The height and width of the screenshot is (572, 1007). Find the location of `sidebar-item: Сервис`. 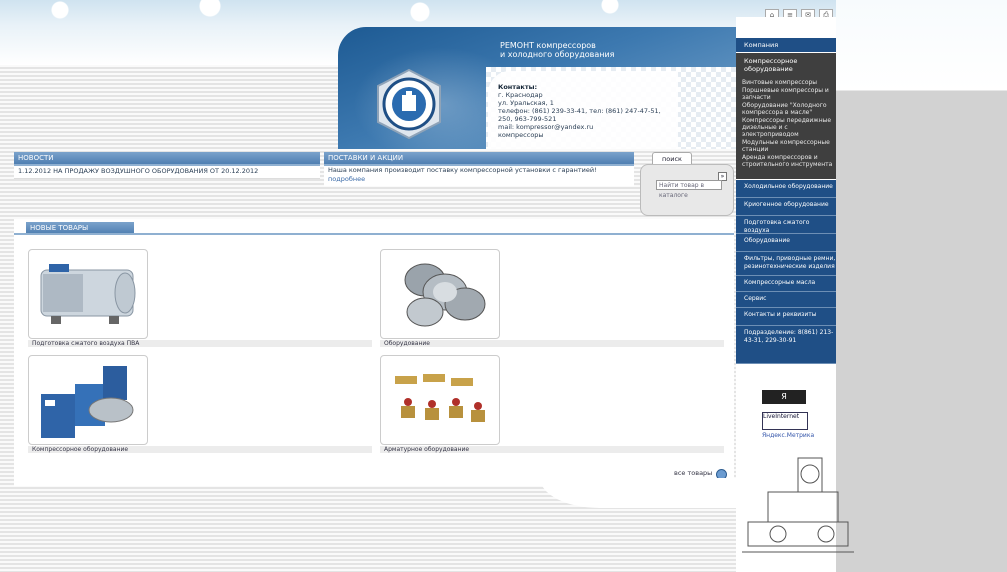

sidebar-item: Сервис is located at coordinates (786, 300).